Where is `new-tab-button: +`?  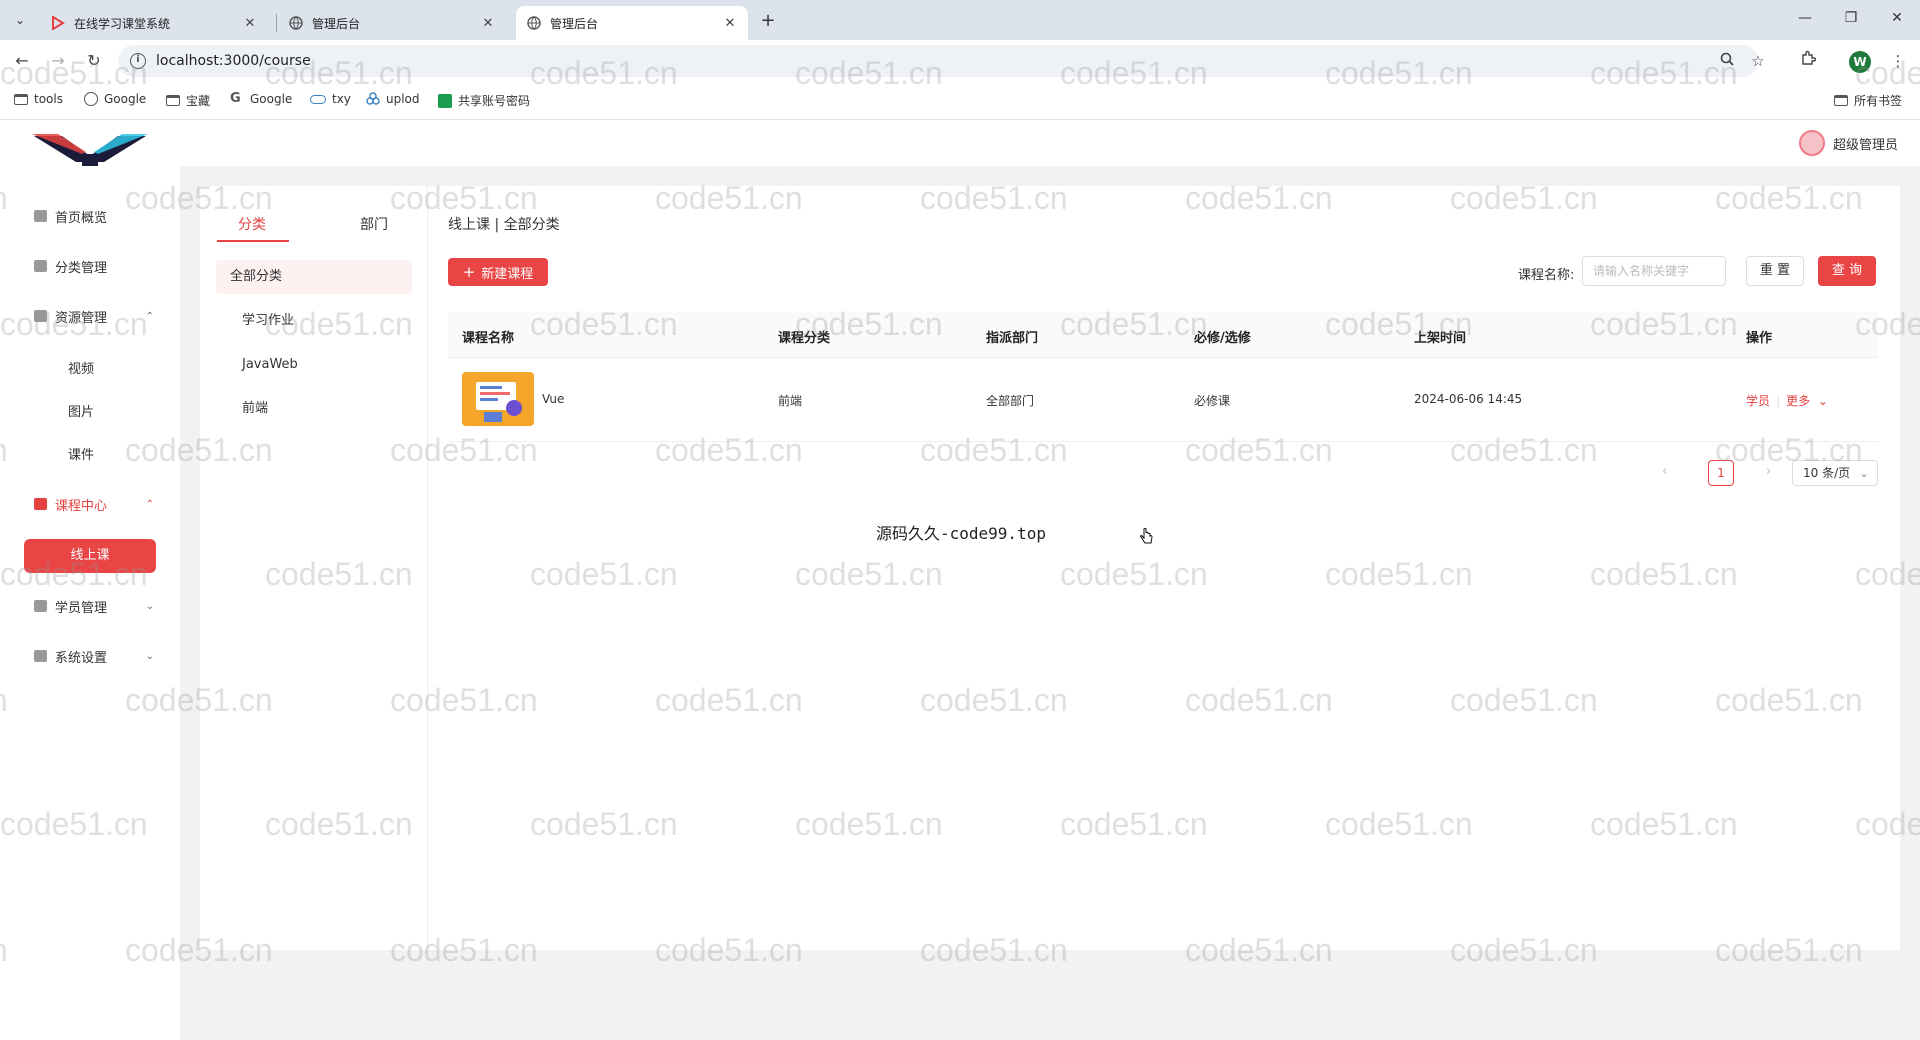 new-tab-button: + is located at coordinates (768, 22).